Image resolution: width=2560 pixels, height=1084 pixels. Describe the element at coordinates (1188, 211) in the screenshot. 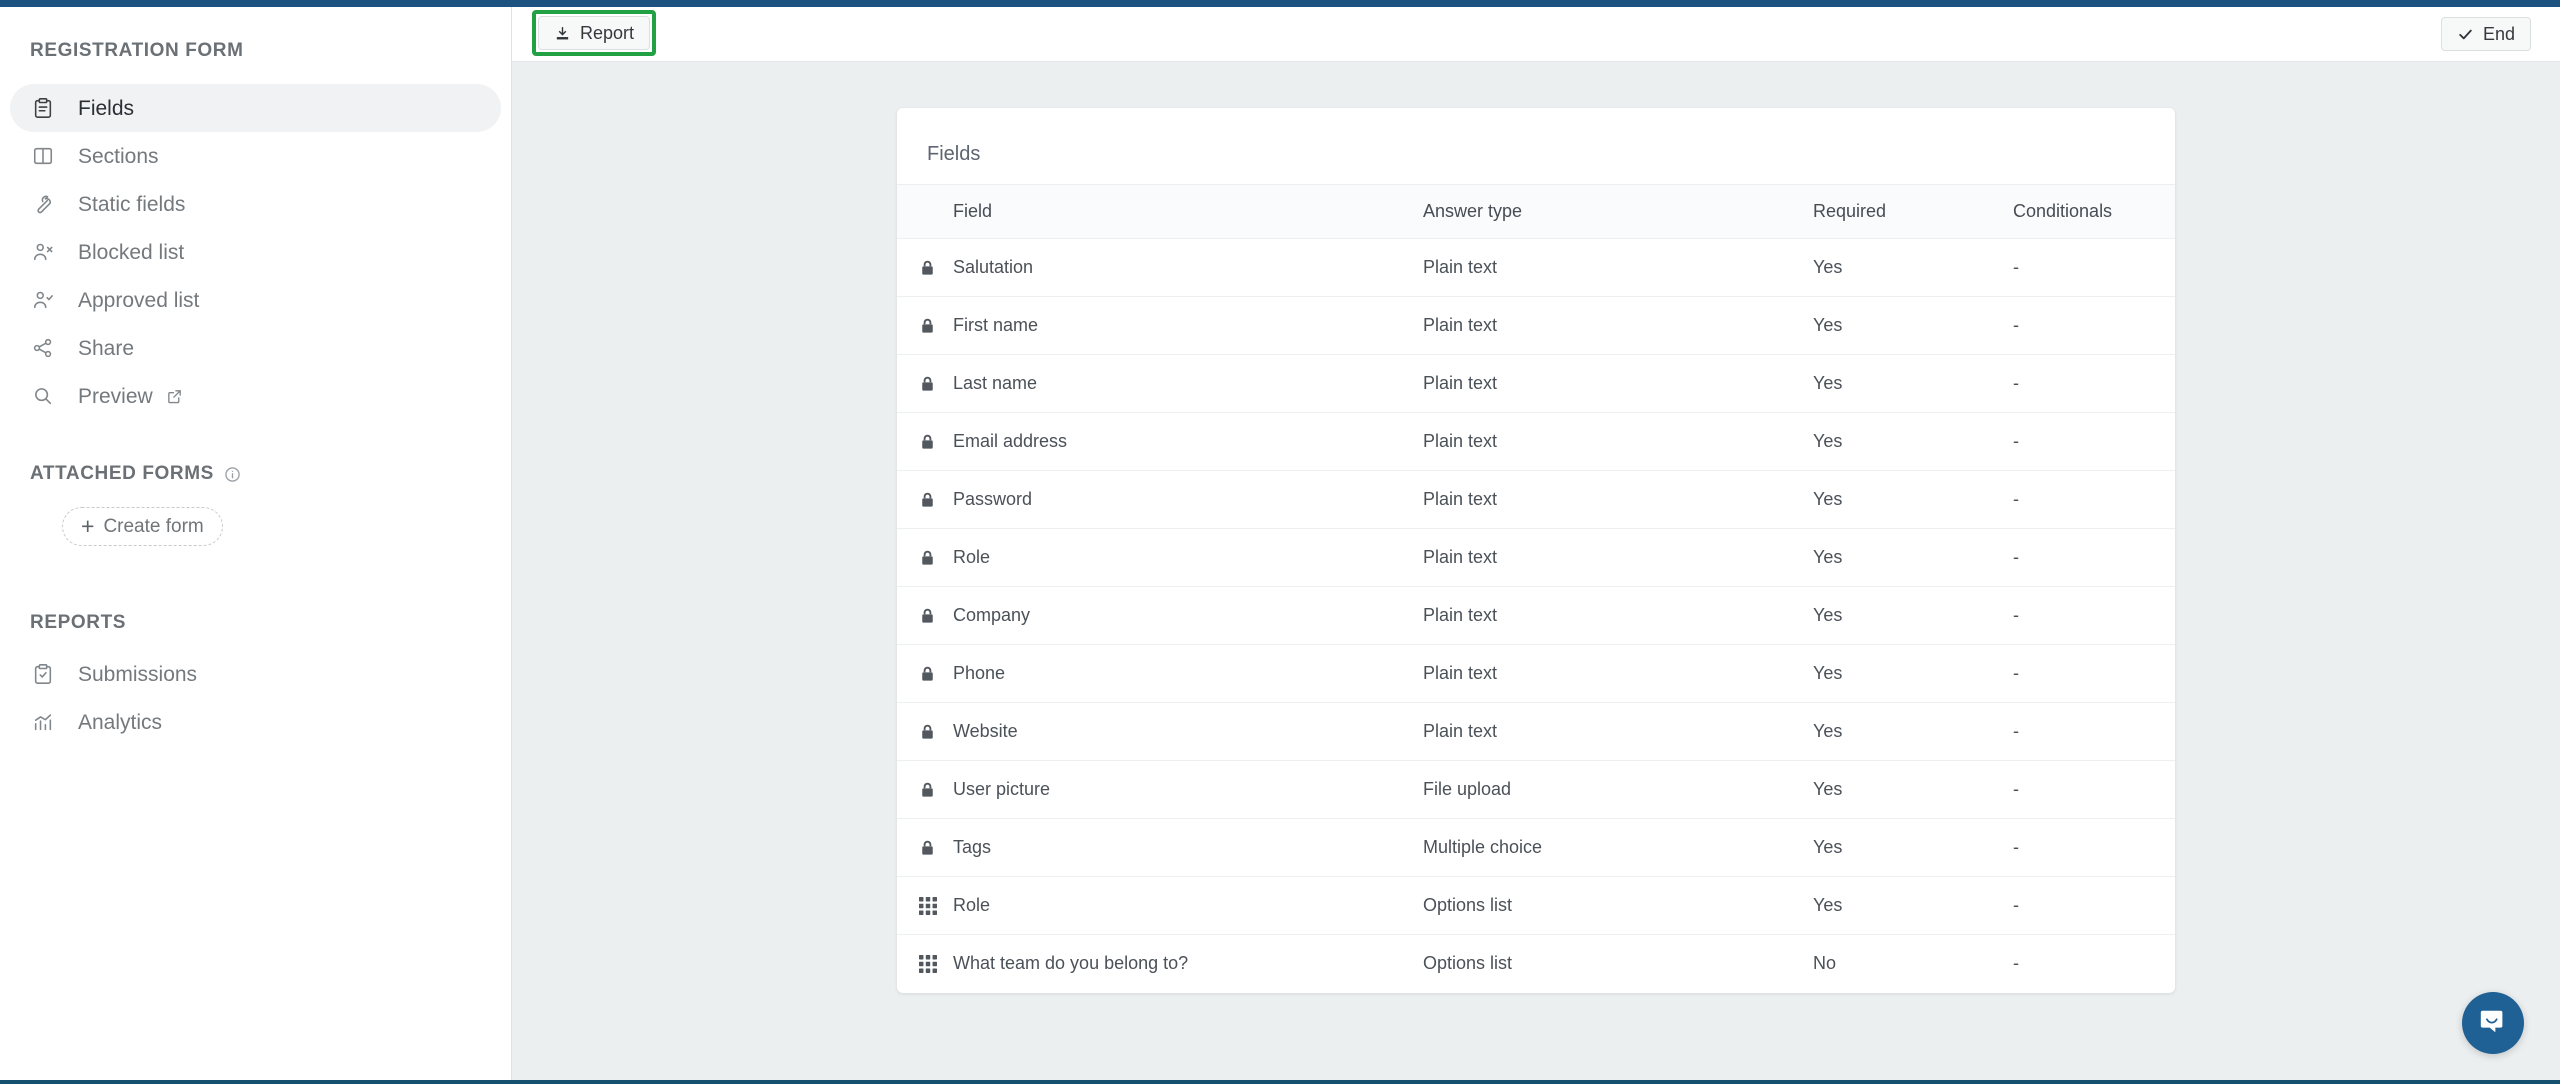

I see `column-header-field: Field` at that location.